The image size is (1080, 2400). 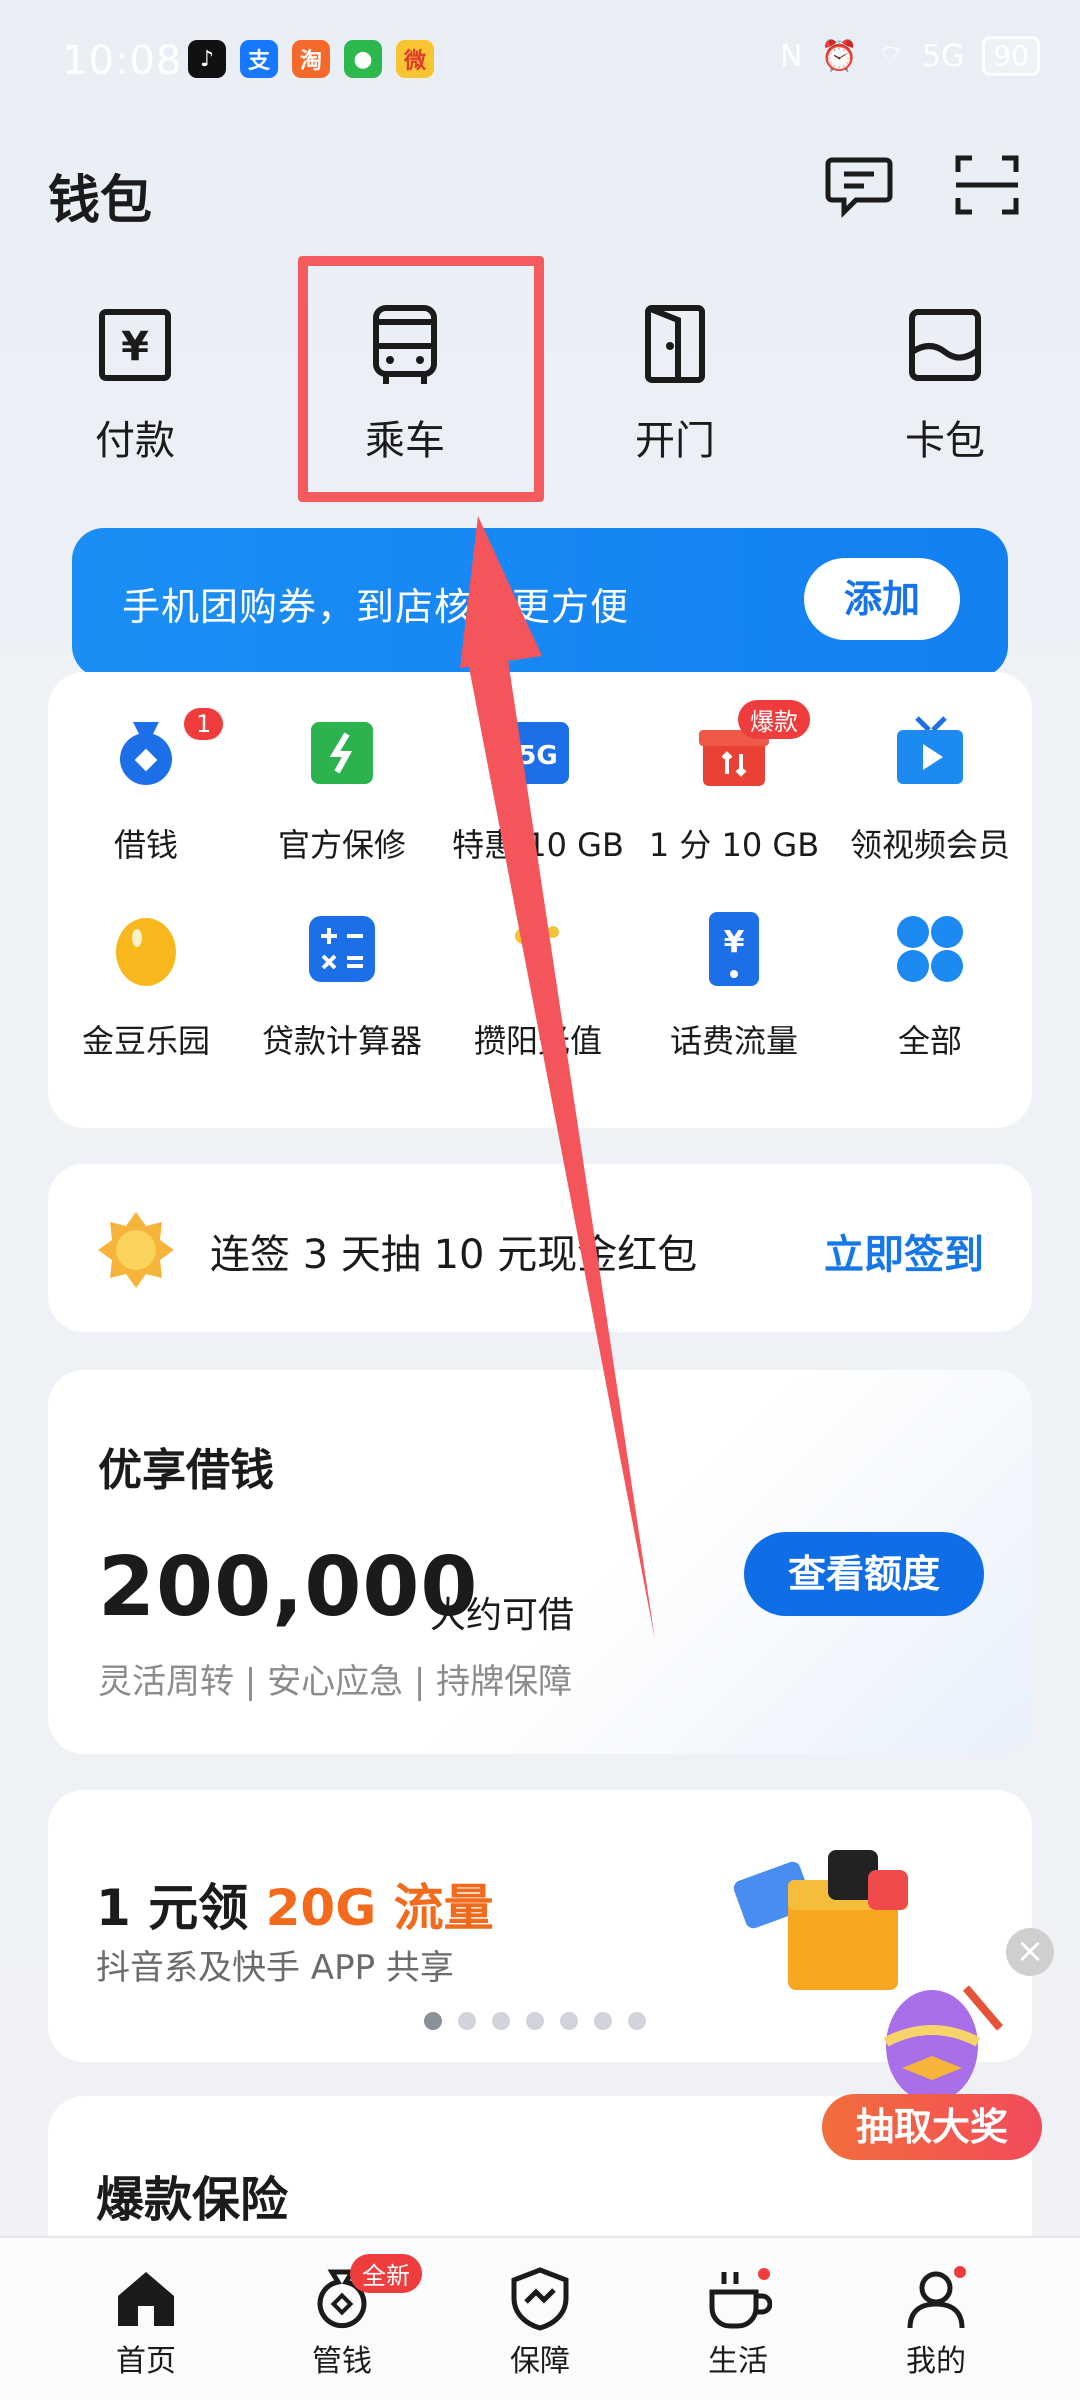 I want to click on service-label: 特惠 10 GB, so click(x=538, y=845).